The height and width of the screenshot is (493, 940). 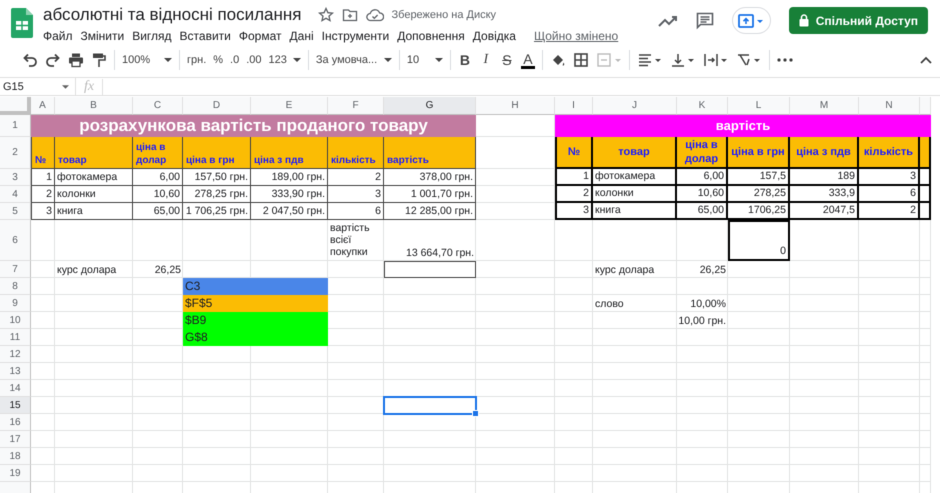 What do you see at coordinates (507, 60) in the screenshot?
I see `strikethrough-button: S` at bounding box center [507, 60].